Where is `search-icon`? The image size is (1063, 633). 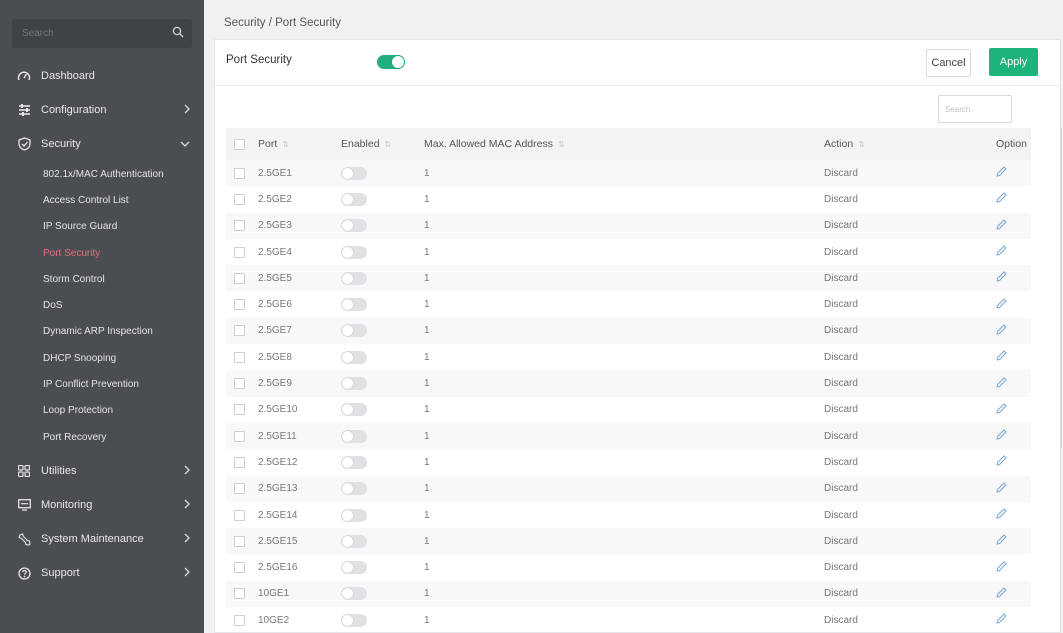 search-icon is located at coordinates (178, 33).